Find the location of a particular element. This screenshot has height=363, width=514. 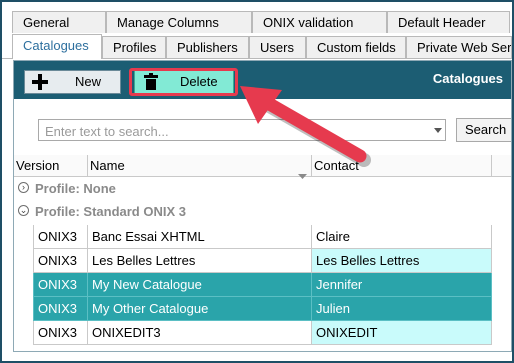

tab-manage-columns: Manage Columns is located at coordinates (179, 22).